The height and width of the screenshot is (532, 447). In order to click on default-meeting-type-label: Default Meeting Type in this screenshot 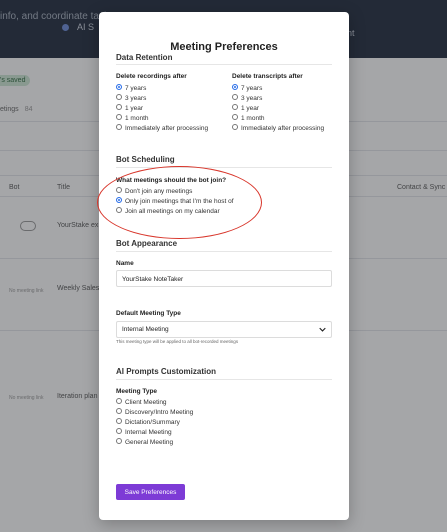, I will do `click(148, 313)`.